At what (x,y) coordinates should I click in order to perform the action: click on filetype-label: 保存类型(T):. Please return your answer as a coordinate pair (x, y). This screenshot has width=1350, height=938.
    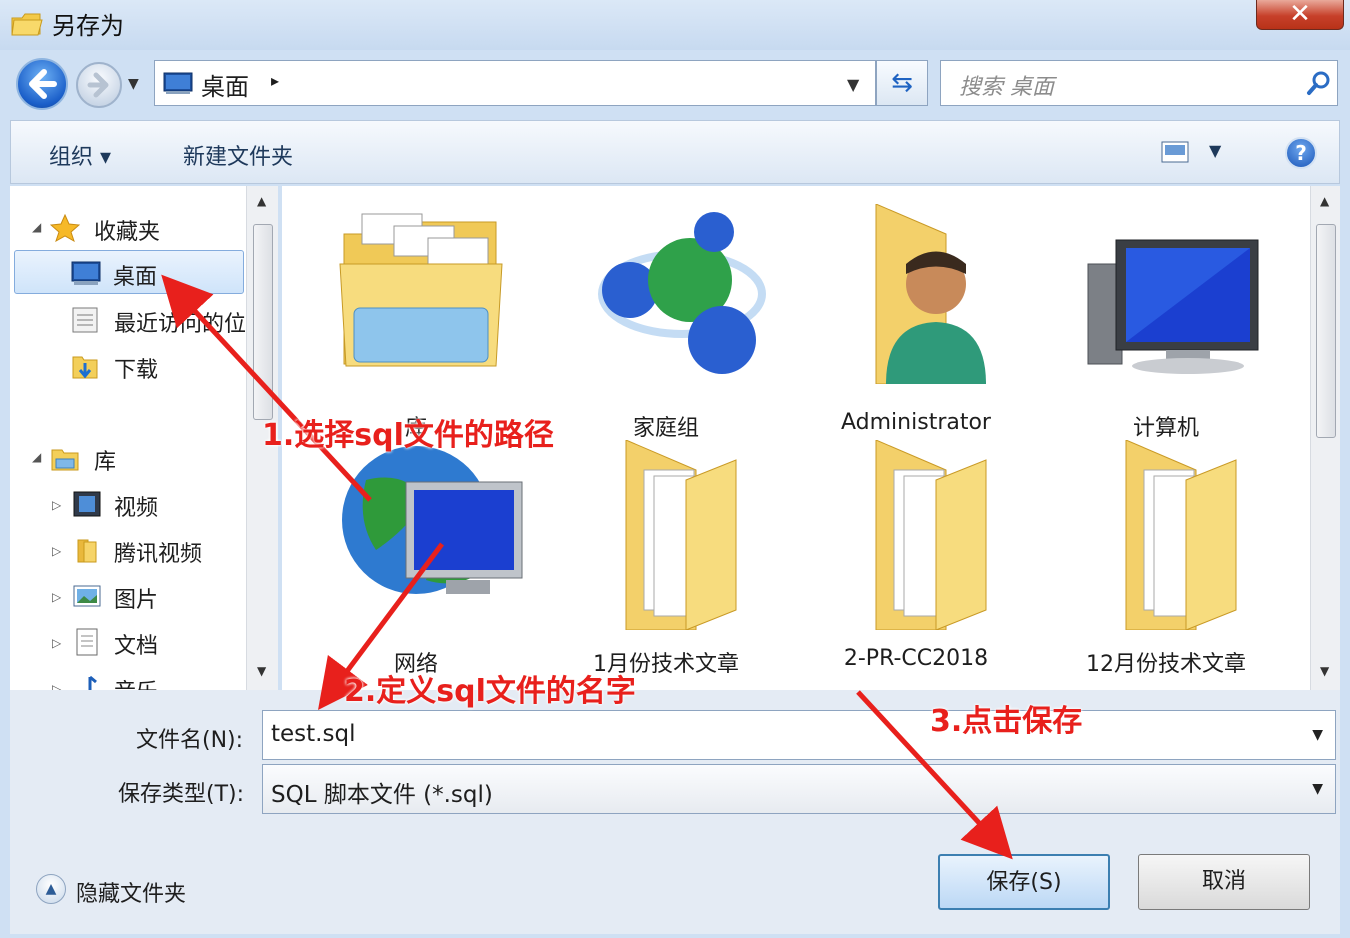
    Looking at the image, I should click on (181, 794).